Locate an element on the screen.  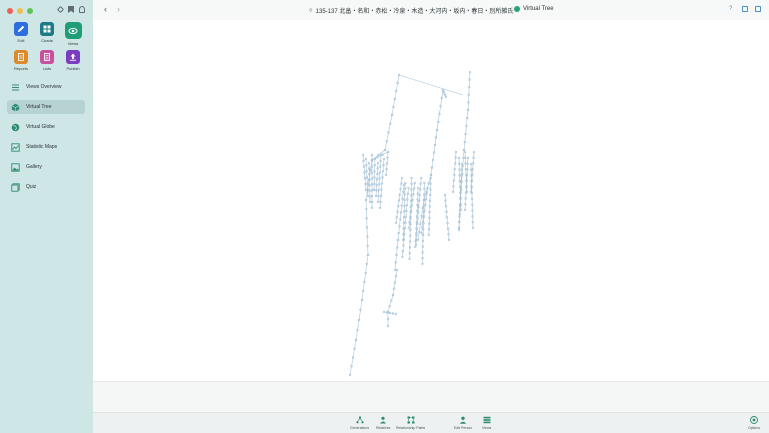
relatives-button: Relatives is located at coordinates (383, 423).